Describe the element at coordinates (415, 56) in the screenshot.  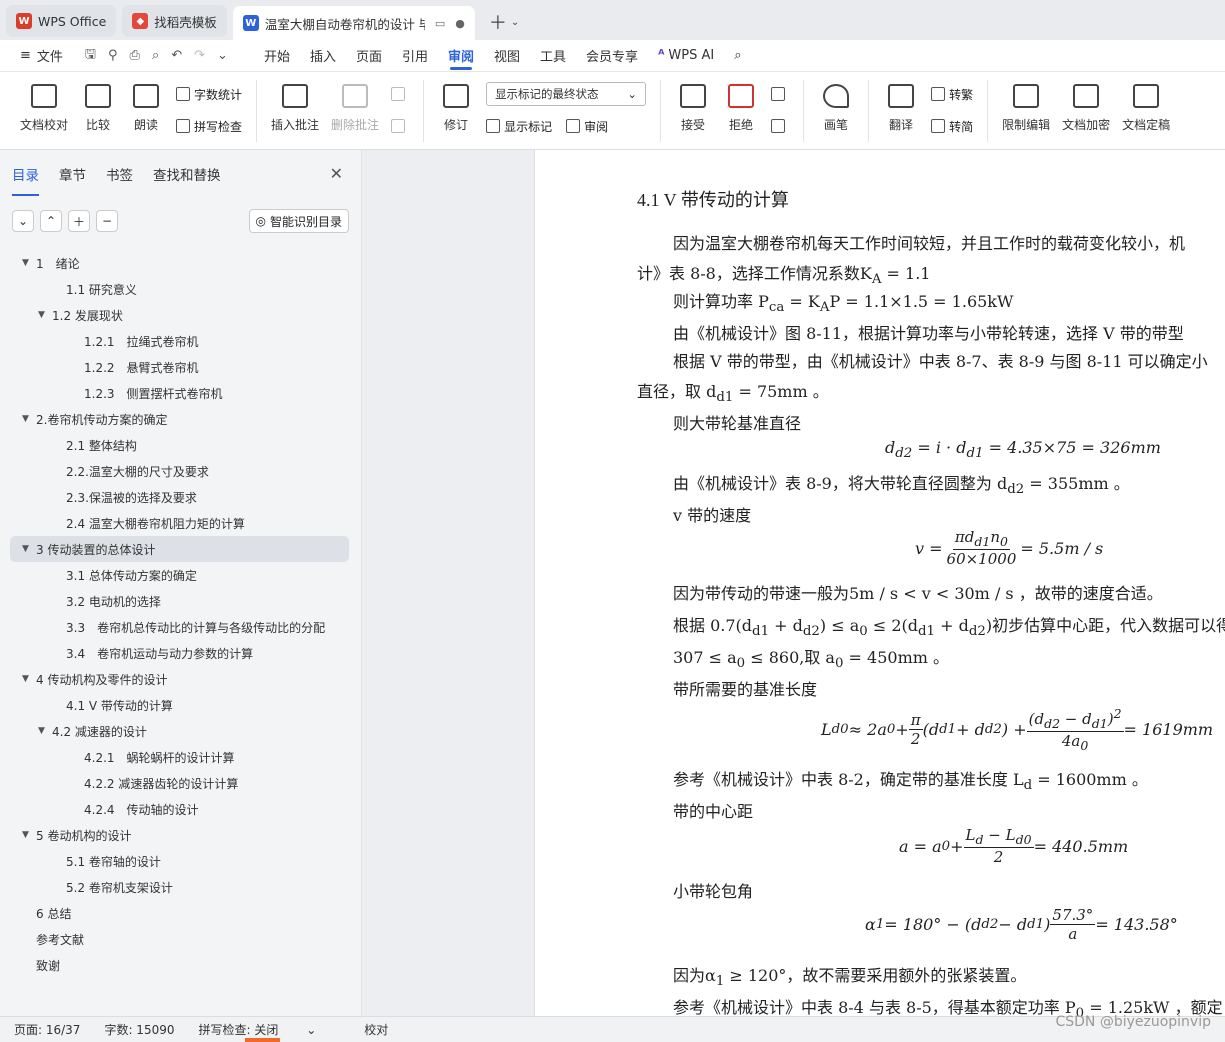
I see `menu-reference: 引用` at that location.